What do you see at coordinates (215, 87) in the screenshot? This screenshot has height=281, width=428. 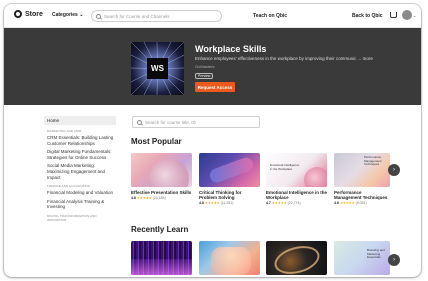 I see `request-access-button: Request Access` at bounding box center [215, 87].